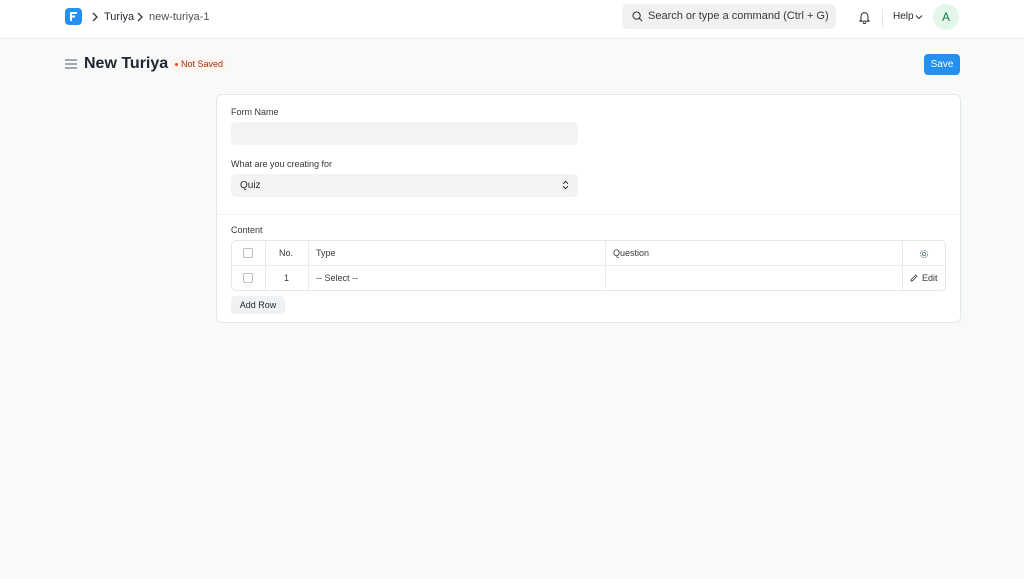 The height and width of the screenshot is (579, 1024). What do you see at coordinates (637, 16) in the screenshot?
I see `search-icon` at bounding box center [637, 16].